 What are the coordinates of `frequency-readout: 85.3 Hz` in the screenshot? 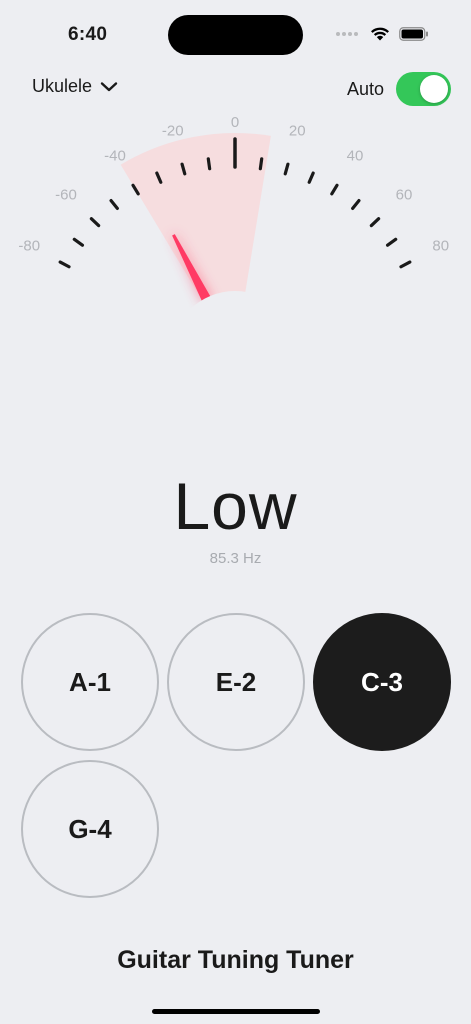 It's located at (235, 558).